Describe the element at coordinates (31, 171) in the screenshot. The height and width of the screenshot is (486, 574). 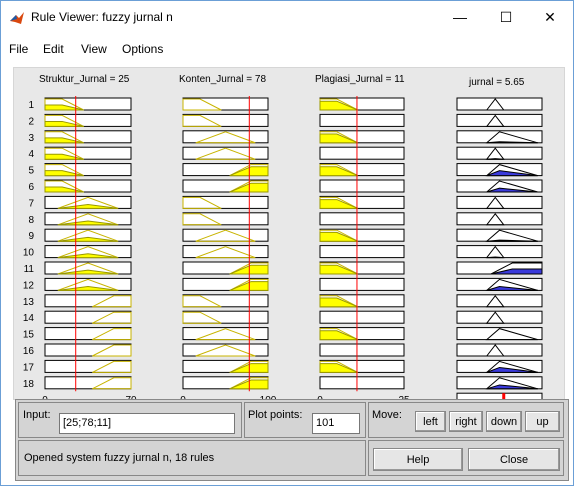
I see `rule-number: 5` at that location.